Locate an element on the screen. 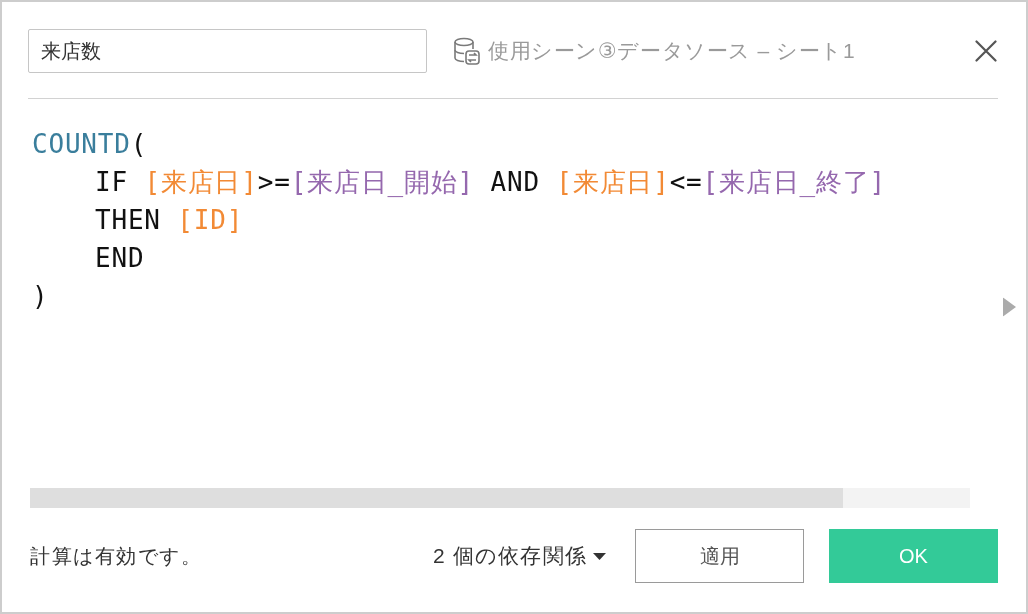  parenthesis: ) is located at coordinates (40, 296).